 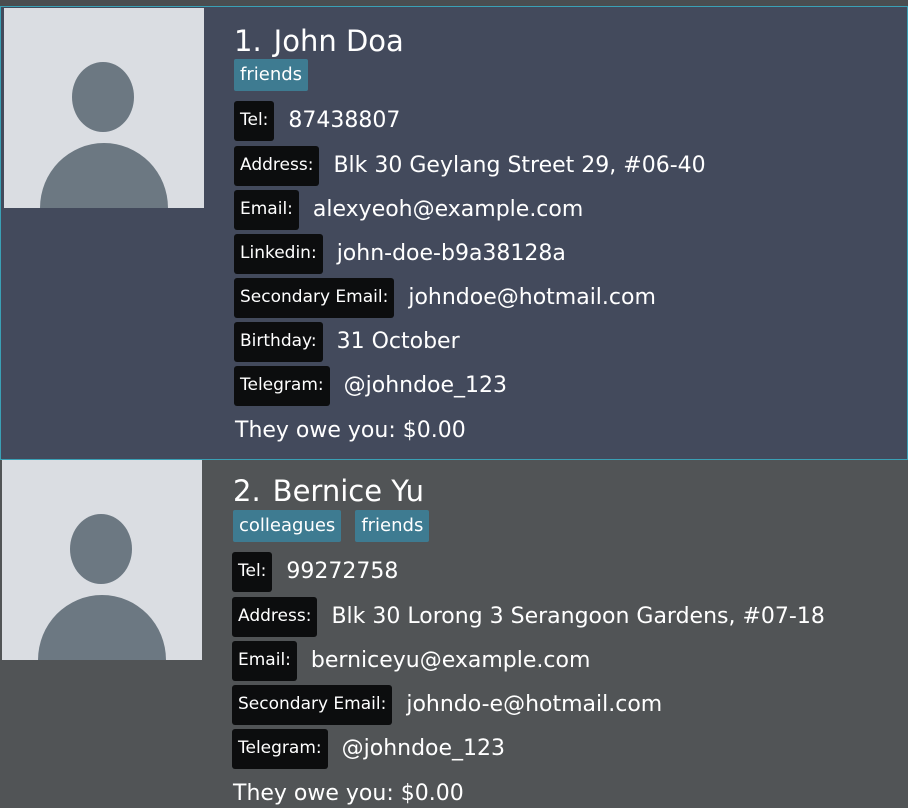 What do you see at coordinates (278, 342) in the screenshot?
I see `field-label: Birthday:` at bounding box center [278, 342].